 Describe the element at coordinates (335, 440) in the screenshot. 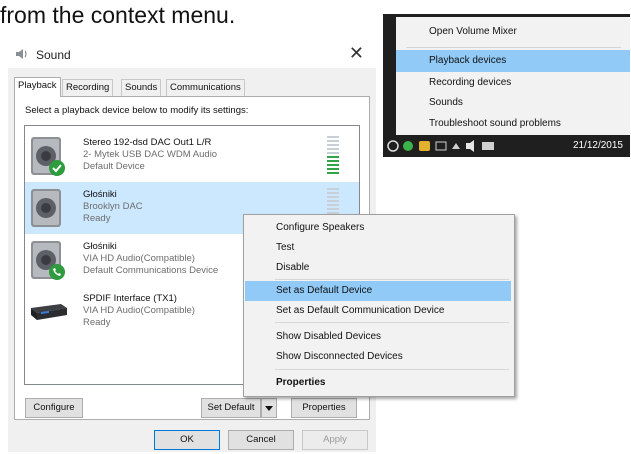

I see `apply-button: Apply` at that location.